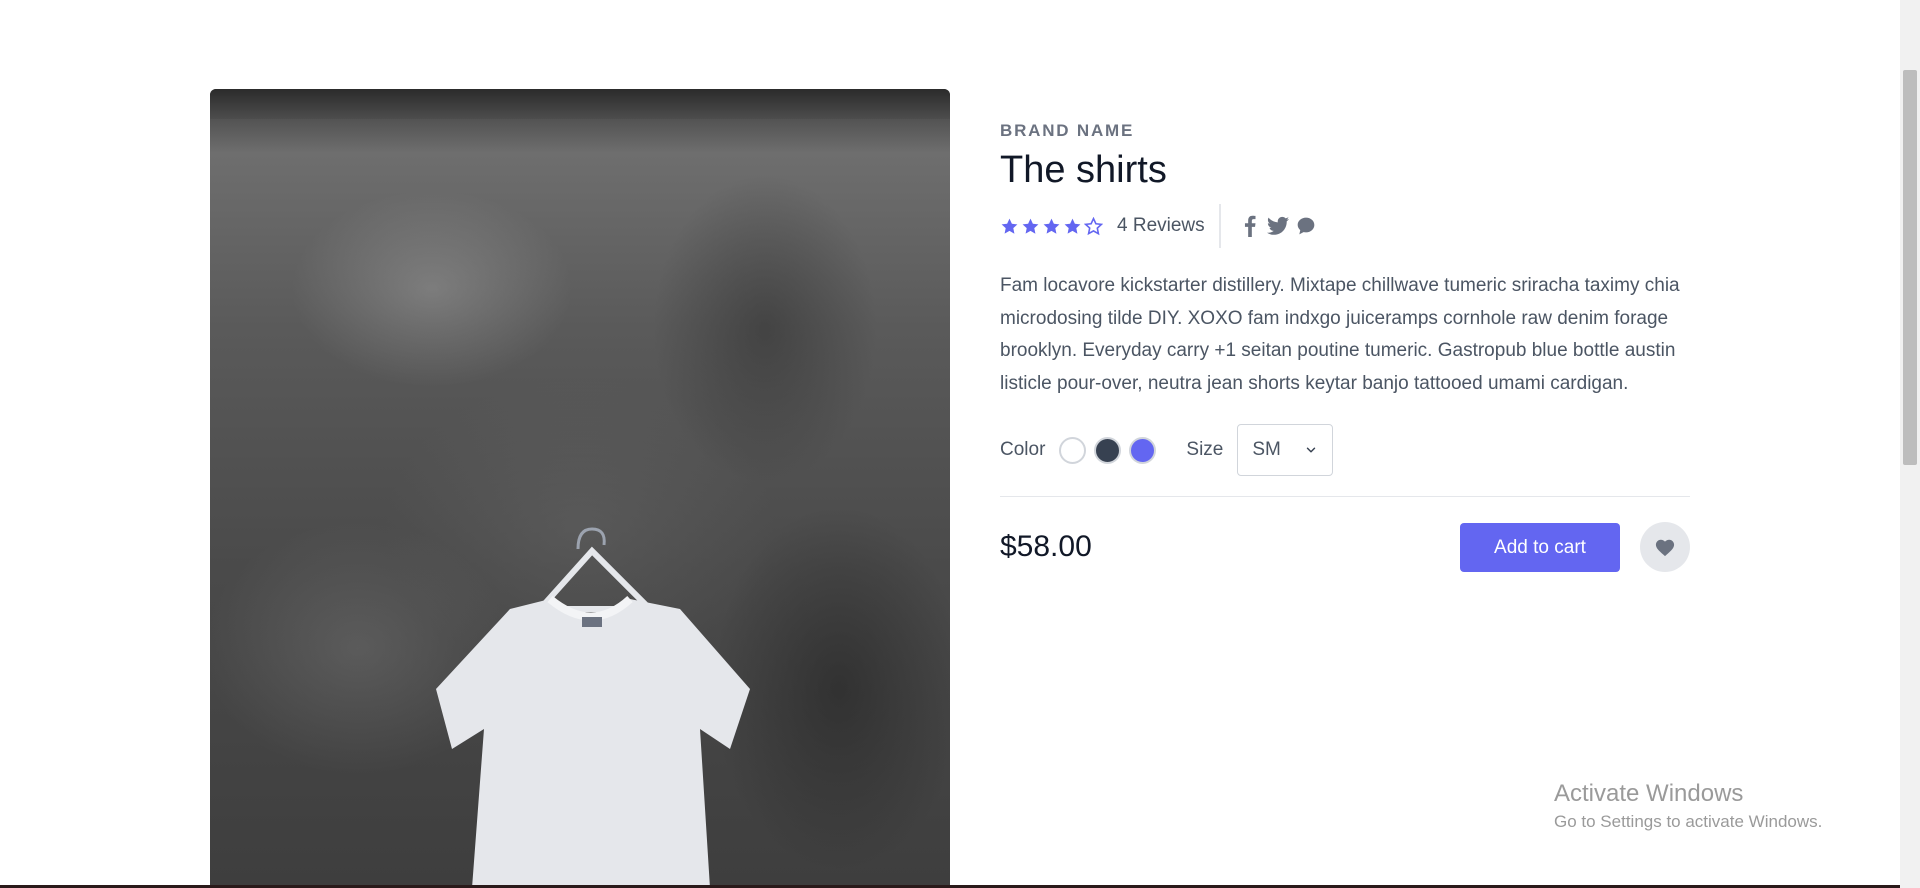 The image size is (1920, 888). What do you see at coordinates (1540, 547) in the screenshot?
I see `add-to-cart-button: Add to cart` at bounding box center [1540, 547].